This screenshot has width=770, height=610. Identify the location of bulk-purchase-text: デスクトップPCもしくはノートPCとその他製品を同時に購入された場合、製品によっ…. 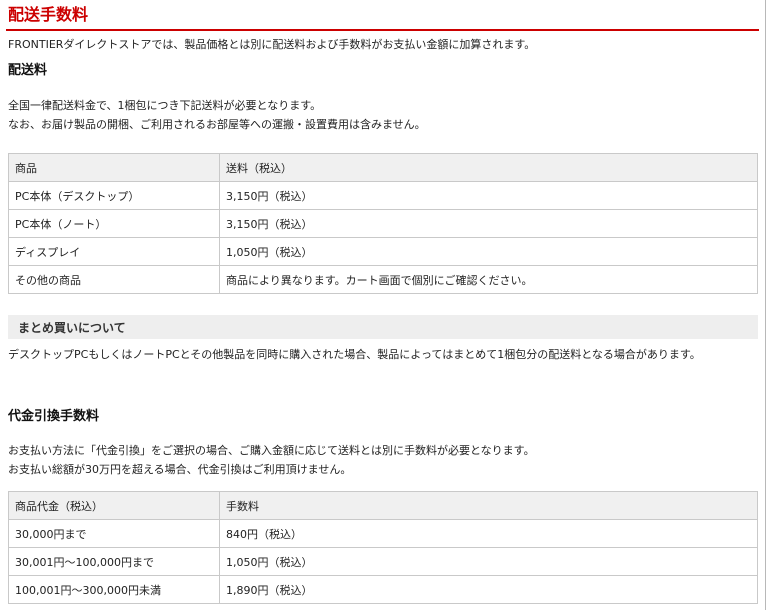
(354, 354).